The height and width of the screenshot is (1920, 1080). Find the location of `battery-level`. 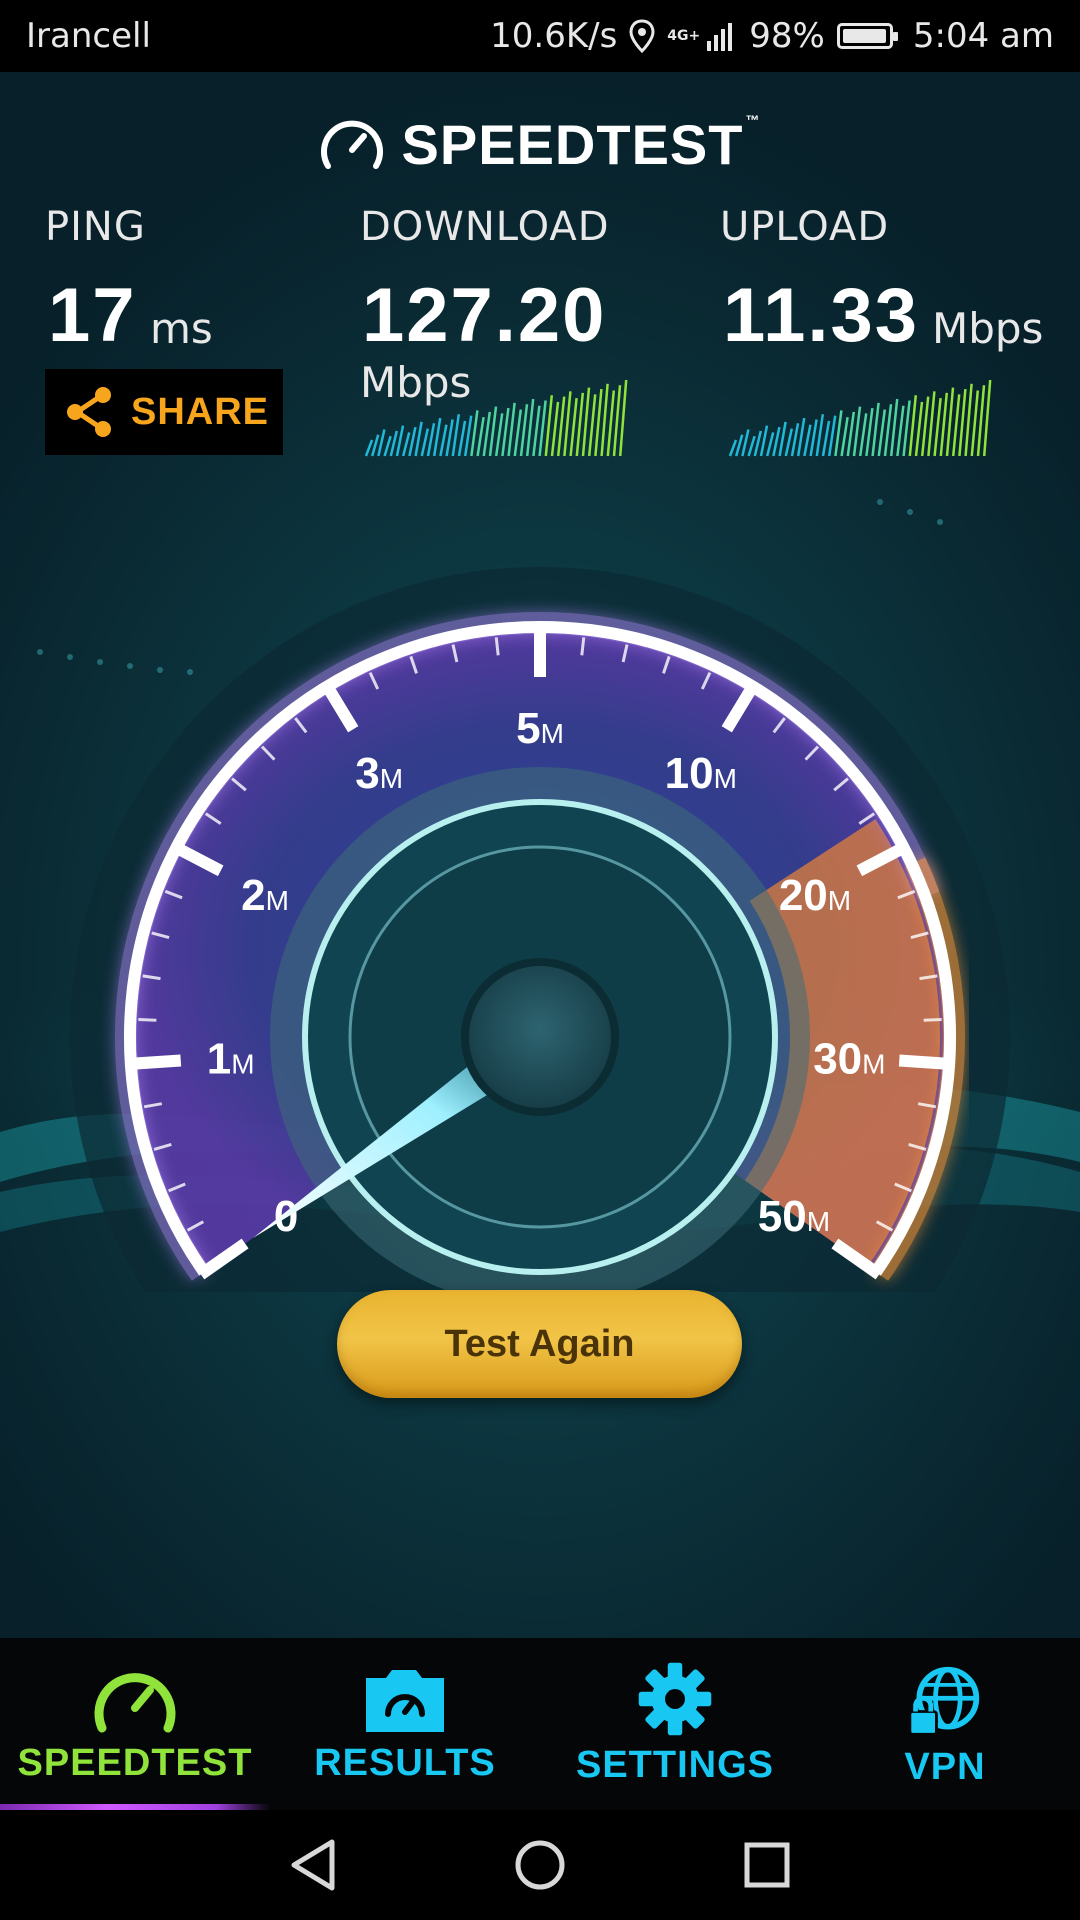

battery-level is located at coordinates (864, 36).